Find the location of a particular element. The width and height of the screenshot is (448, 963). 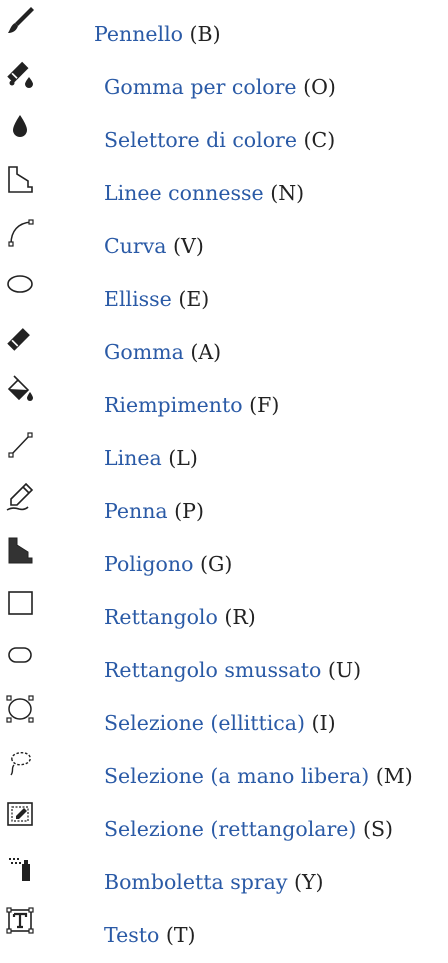

tool-row-eraser: Gomma (A) is located at coordinates (224, 341).